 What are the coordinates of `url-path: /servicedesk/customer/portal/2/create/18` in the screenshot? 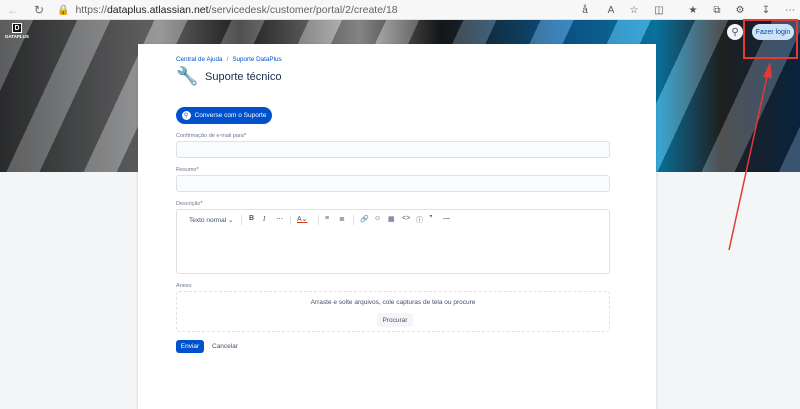 It's located at (303, 10).